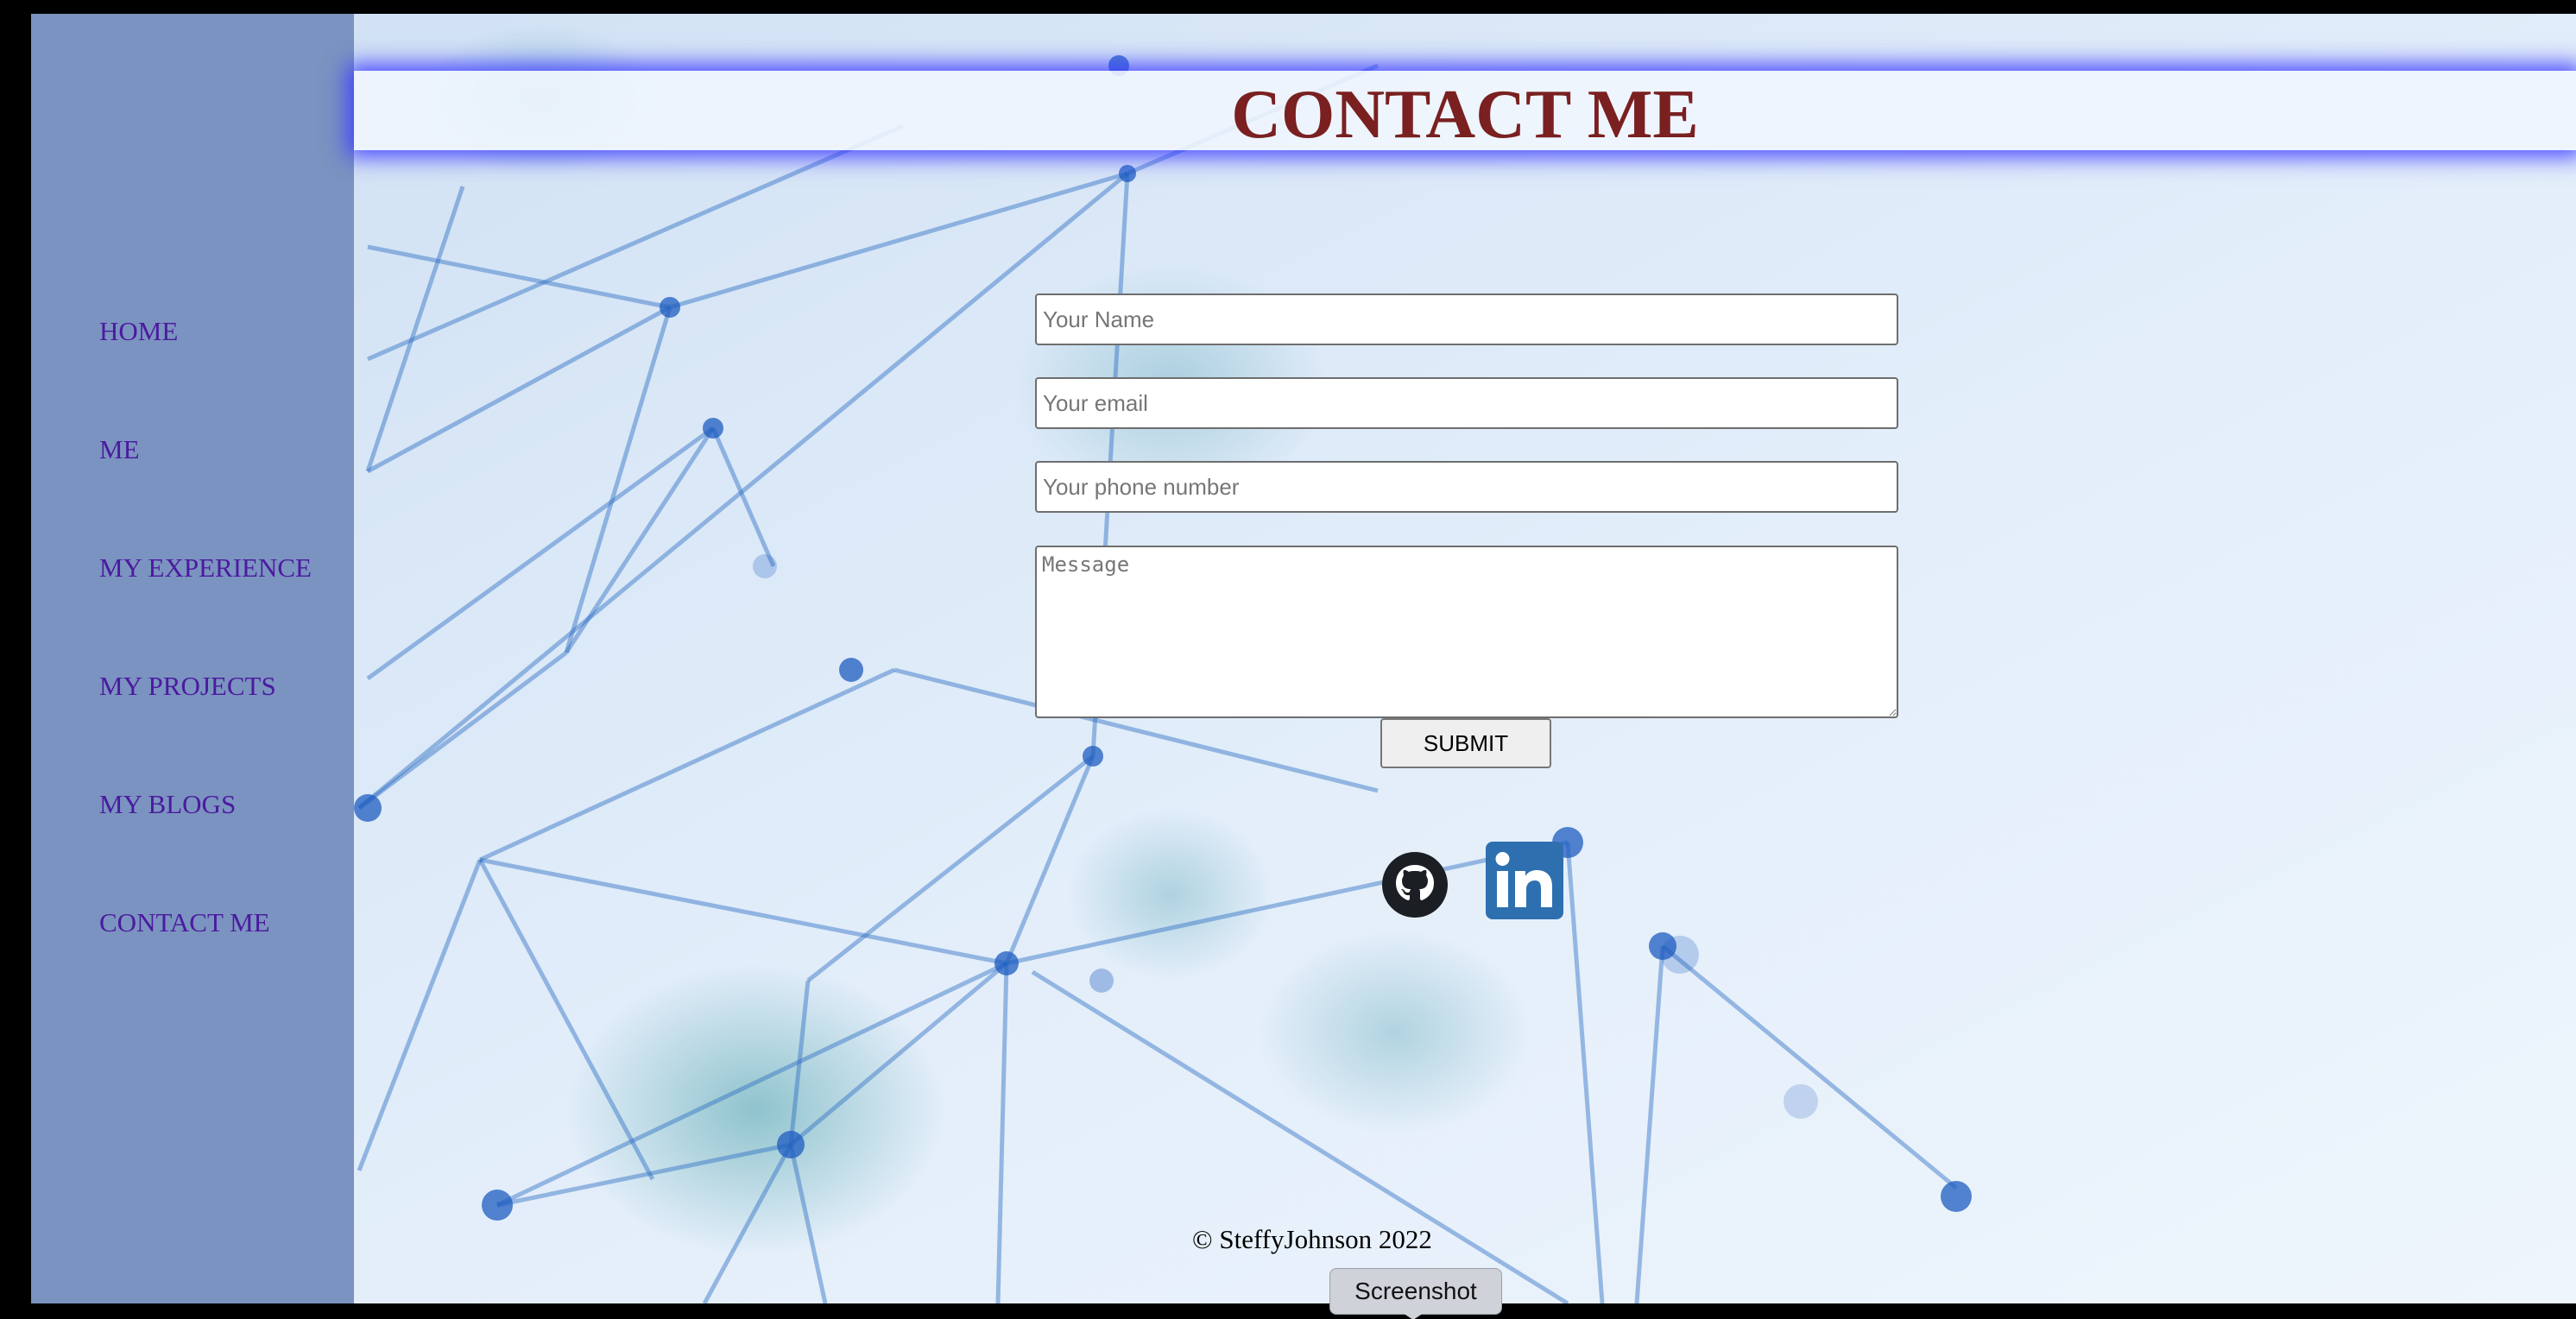 Image resolution: width=2576 pixels, height=1319 pixels. What do you see at coordinates (1312, 1239) in the screenshot?
I see `footer-copyright: © SteffyJohnson 2022` at bounding box center [1312, 1239].